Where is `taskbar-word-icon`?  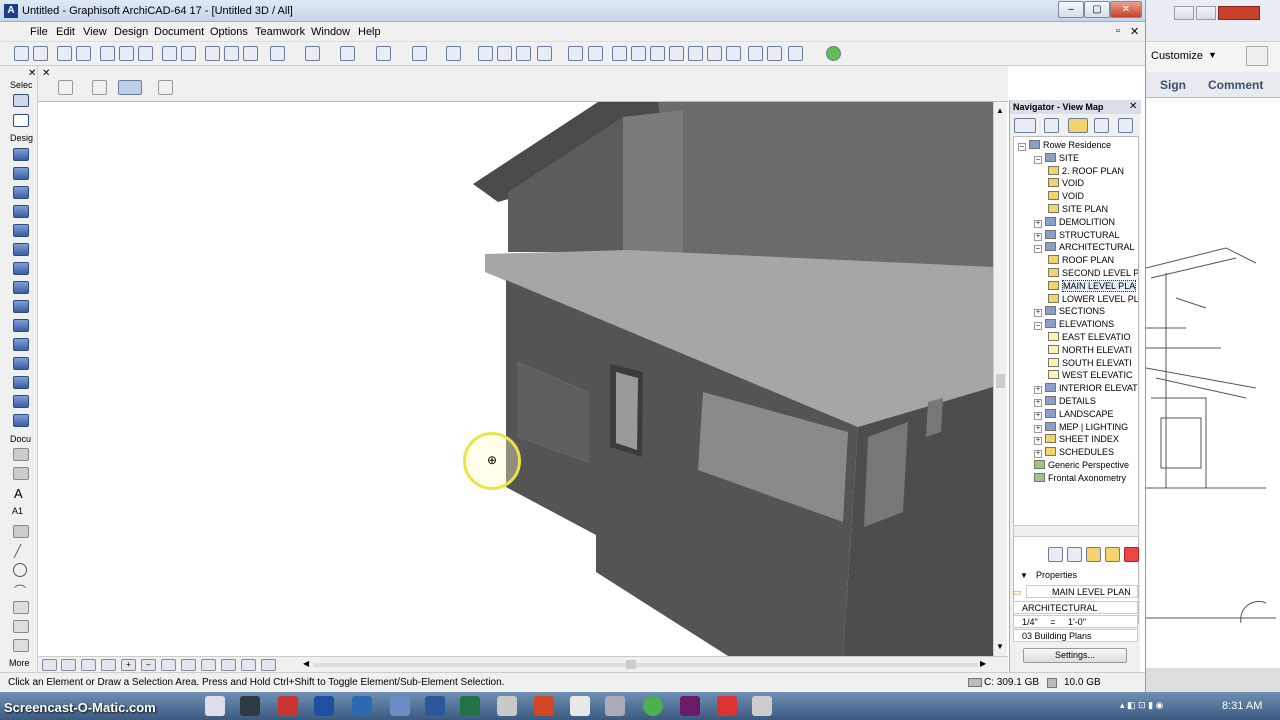 taskbar-word-icon is located at coordinates (435, 706).